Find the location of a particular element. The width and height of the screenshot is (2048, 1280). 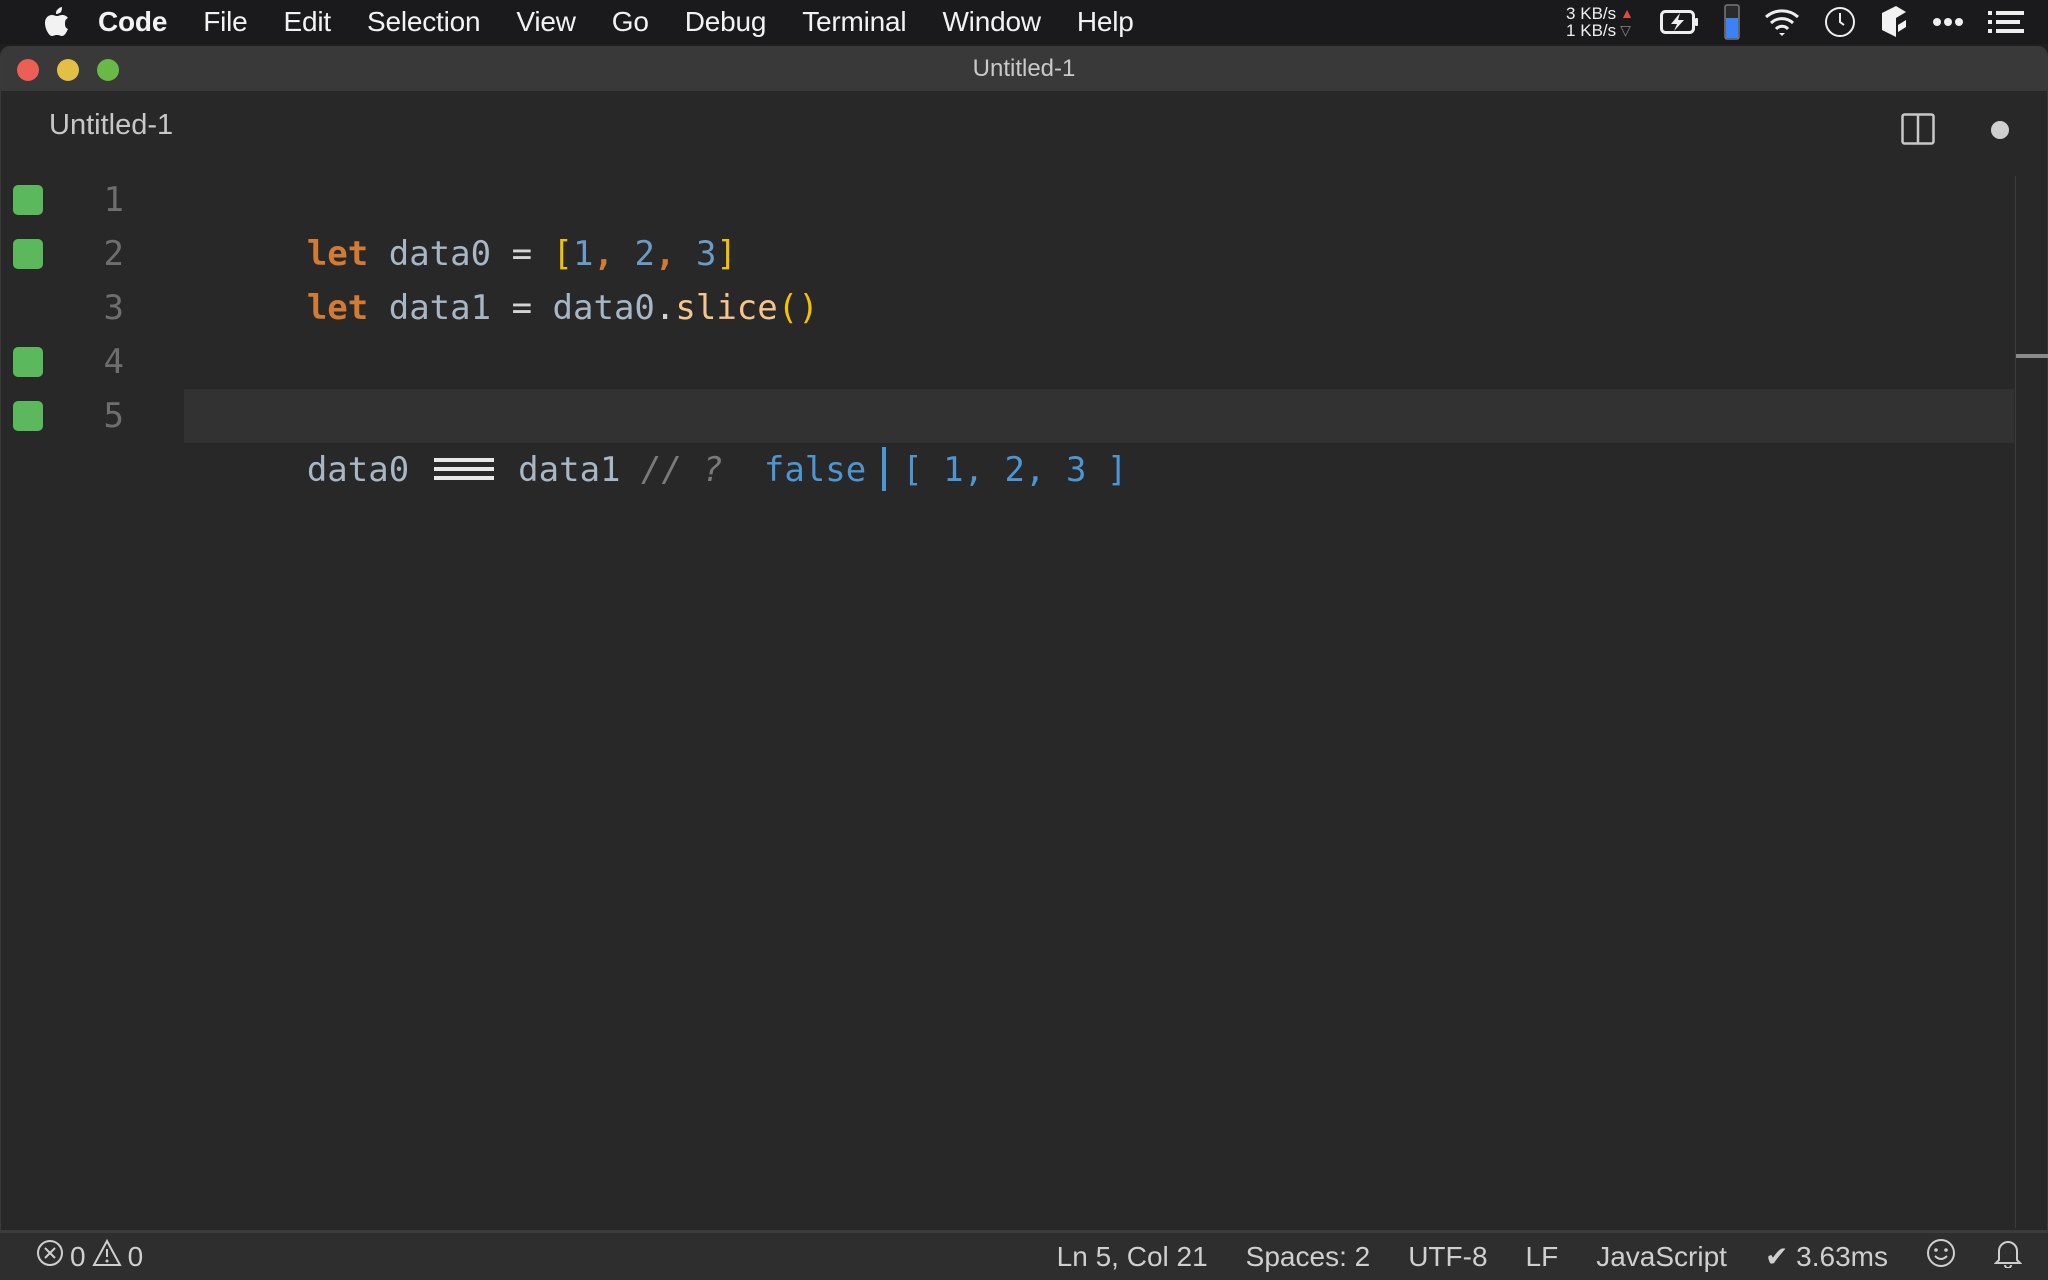

clock-icon is located at coordinates (1840, 22).